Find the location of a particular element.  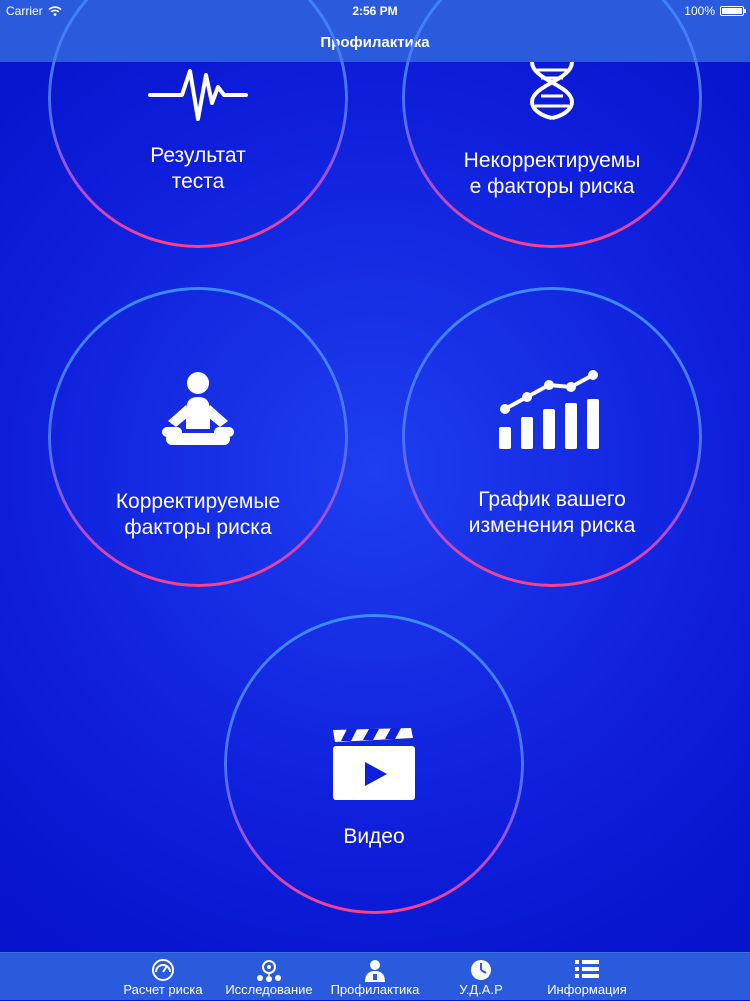

tab-information: Информация is located at coordinates (587, 977).